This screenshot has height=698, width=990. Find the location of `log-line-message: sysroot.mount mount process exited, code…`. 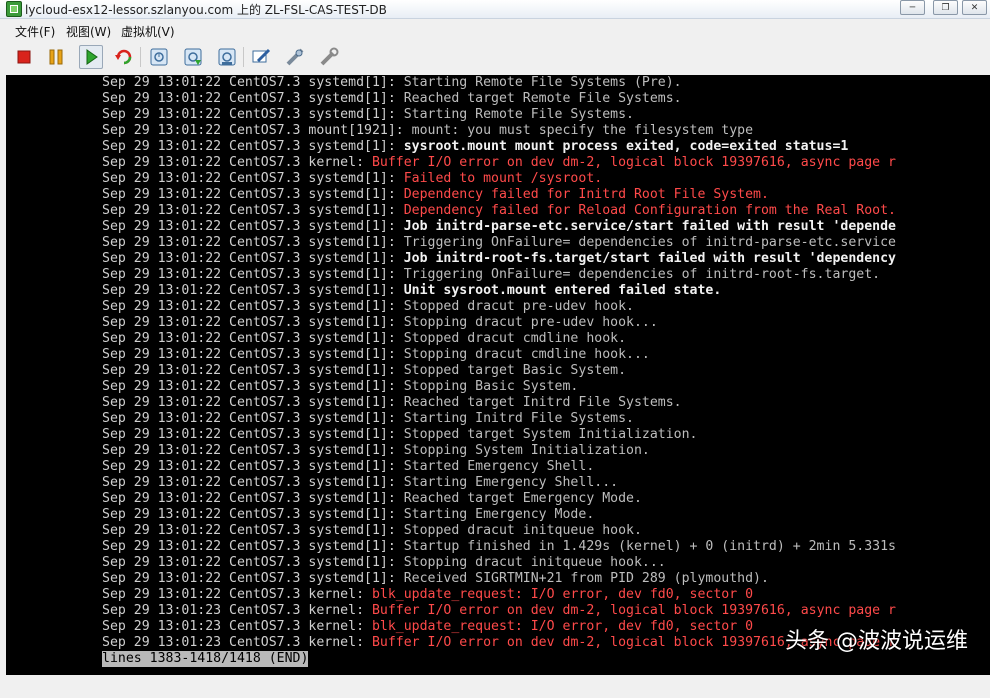

log-line-message: sysroot.mount mount process exited, code… is located at coordinates (626, 146).